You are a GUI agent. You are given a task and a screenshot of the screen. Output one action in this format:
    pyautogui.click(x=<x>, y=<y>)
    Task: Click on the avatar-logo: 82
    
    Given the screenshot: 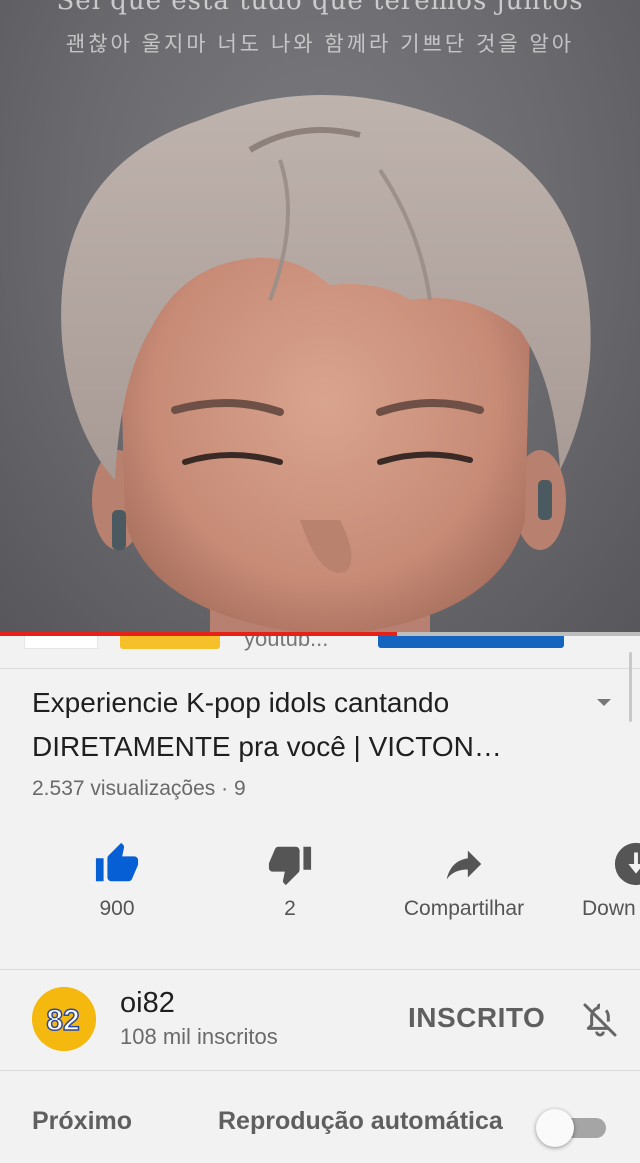 What is the action you would take?
    pyautogui.click(x=64, y=1019)
    